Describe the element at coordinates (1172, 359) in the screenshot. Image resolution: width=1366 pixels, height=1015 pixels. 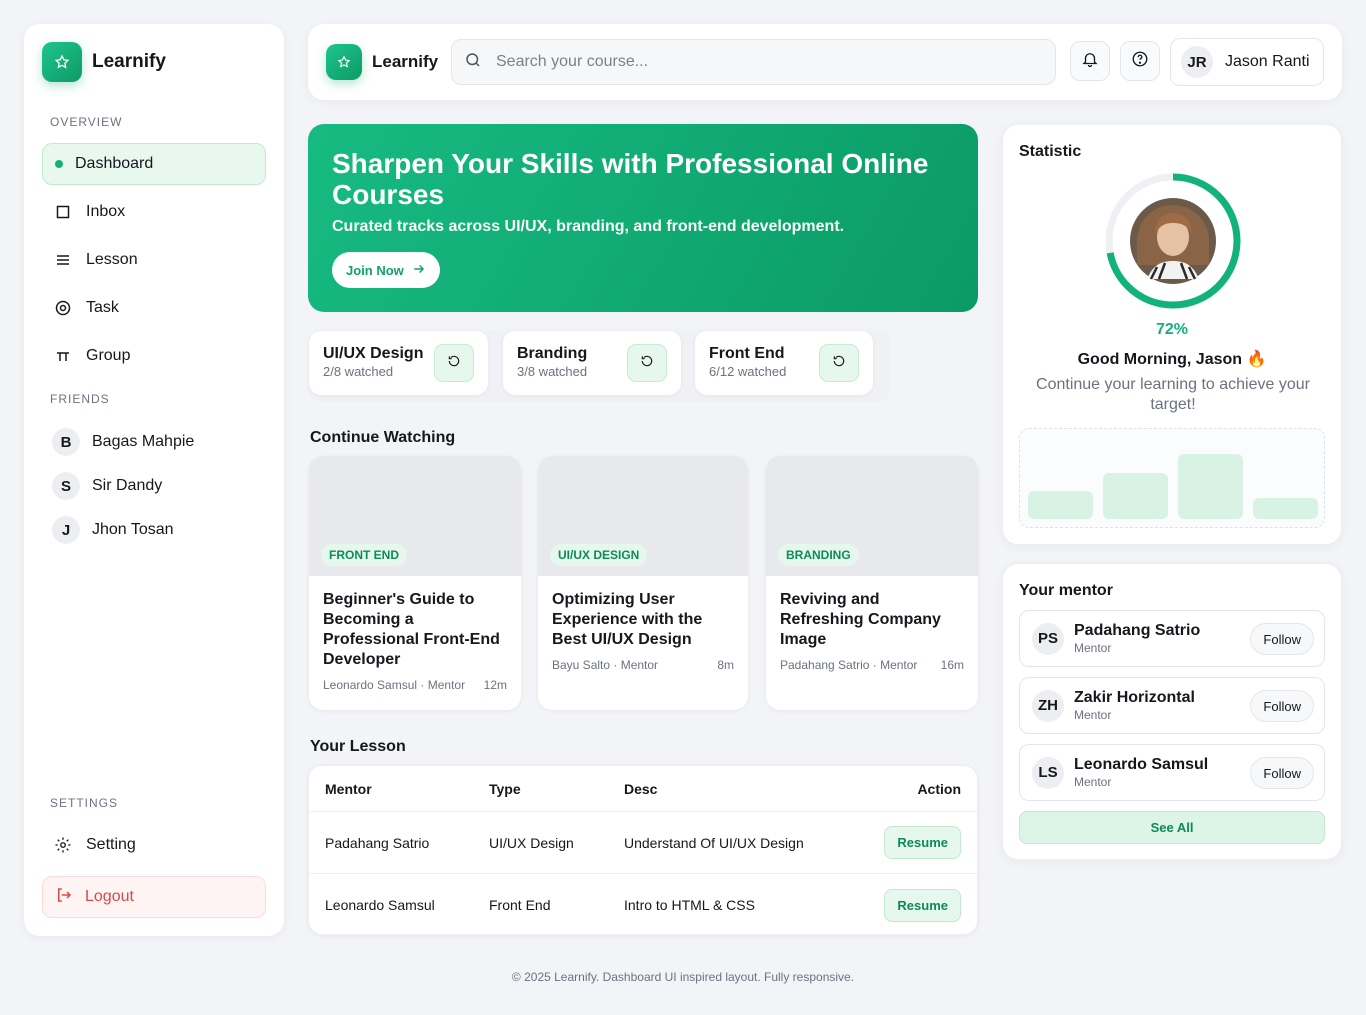
I see `greeting: Good Morning, Jason 🔥` at that location.